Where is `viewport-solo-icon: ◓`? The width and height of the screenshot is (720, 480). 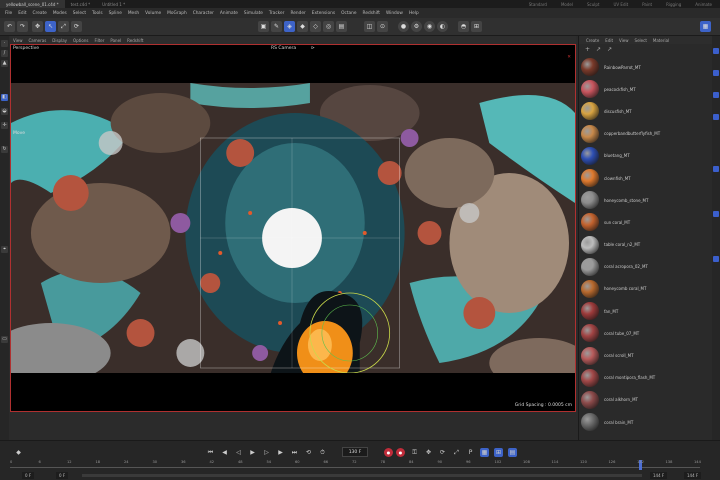
viewport-solo-icon: ◓ is located at coordinates (463, 26).